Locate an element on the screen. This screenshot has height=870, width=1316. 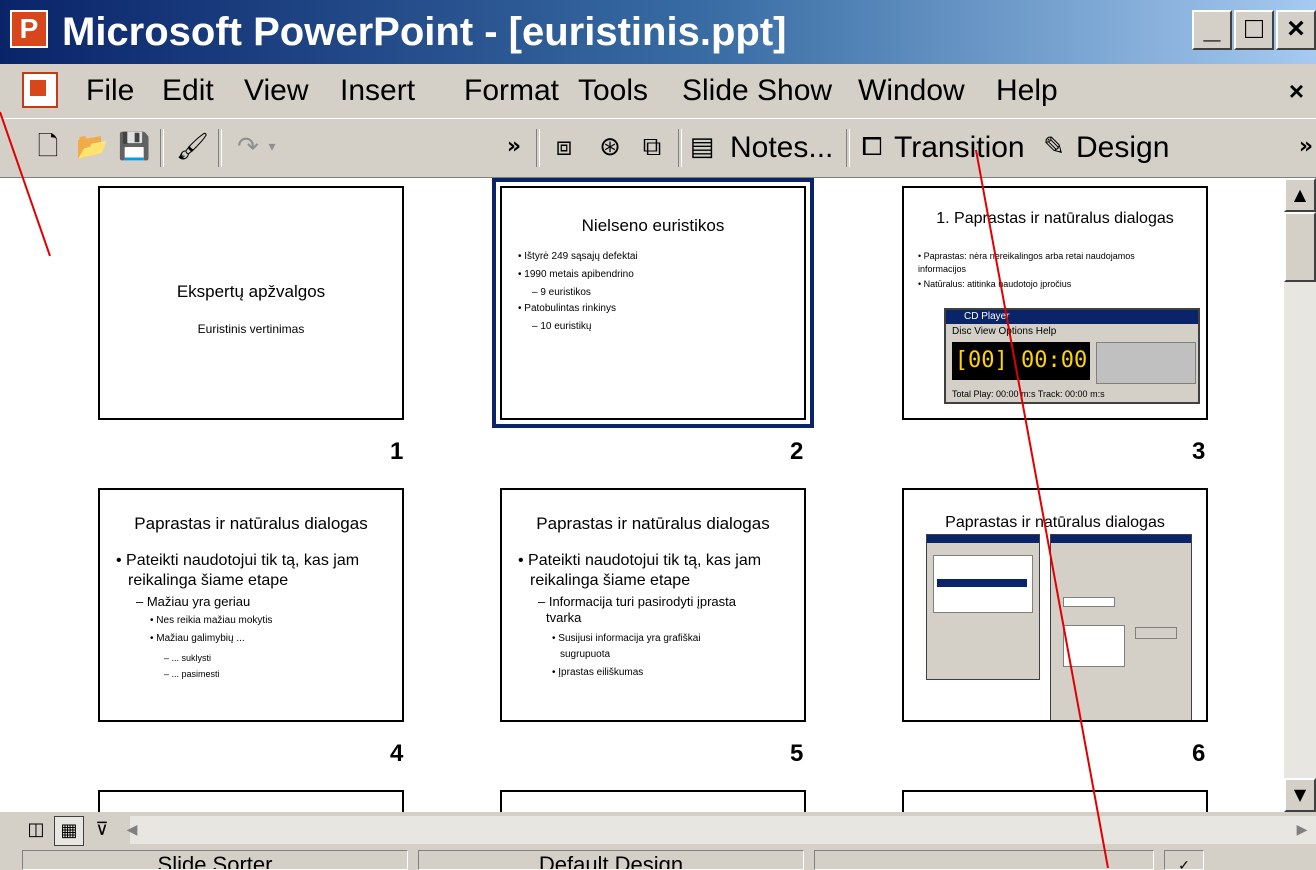
status-bar: Slide Sorter Default Design ✓ is located at coordinates (658, 858).